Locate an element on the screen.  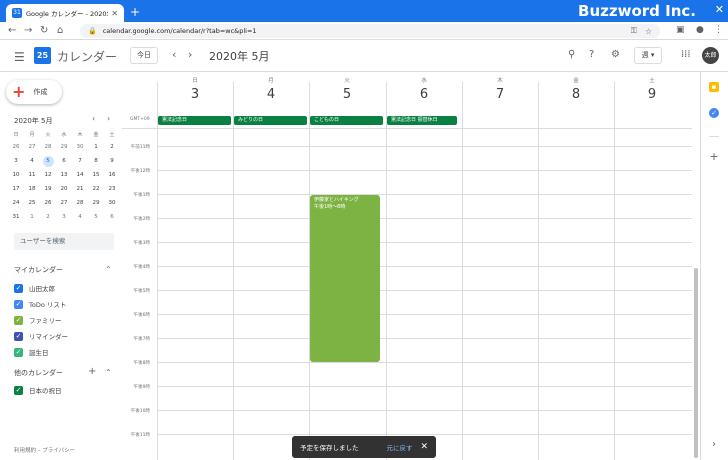
mini-day: 14 is located at coordinates (80, 175).